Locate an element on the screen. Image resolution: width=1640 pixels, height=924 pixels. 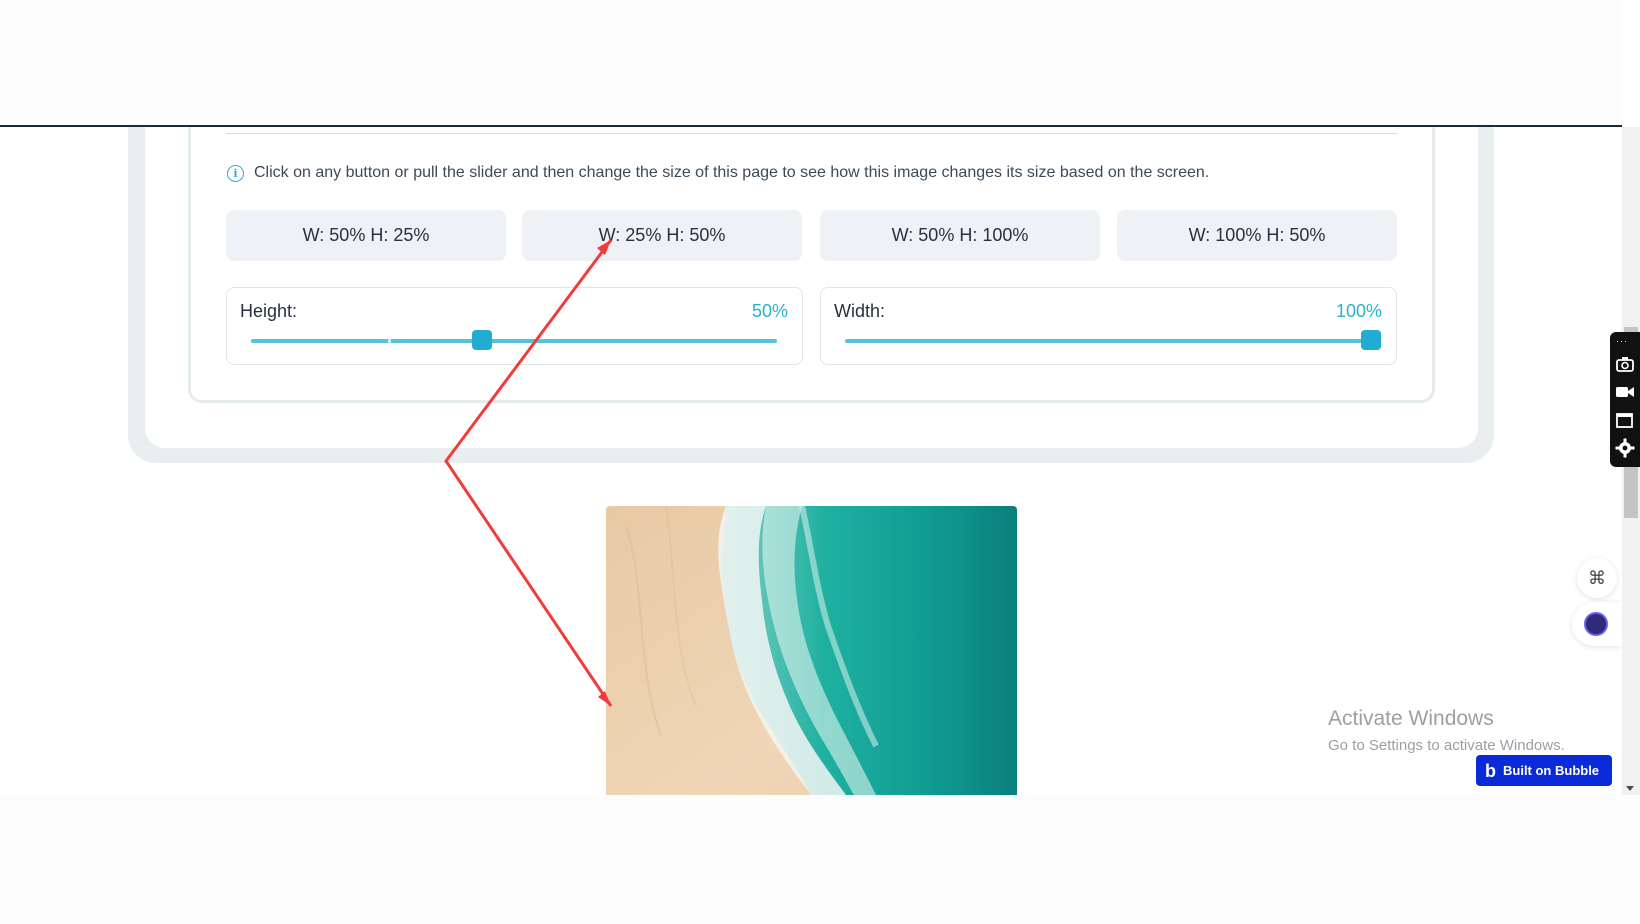
bubble-badge-label: Built on Bubble is located at coordinates (1551, 770).